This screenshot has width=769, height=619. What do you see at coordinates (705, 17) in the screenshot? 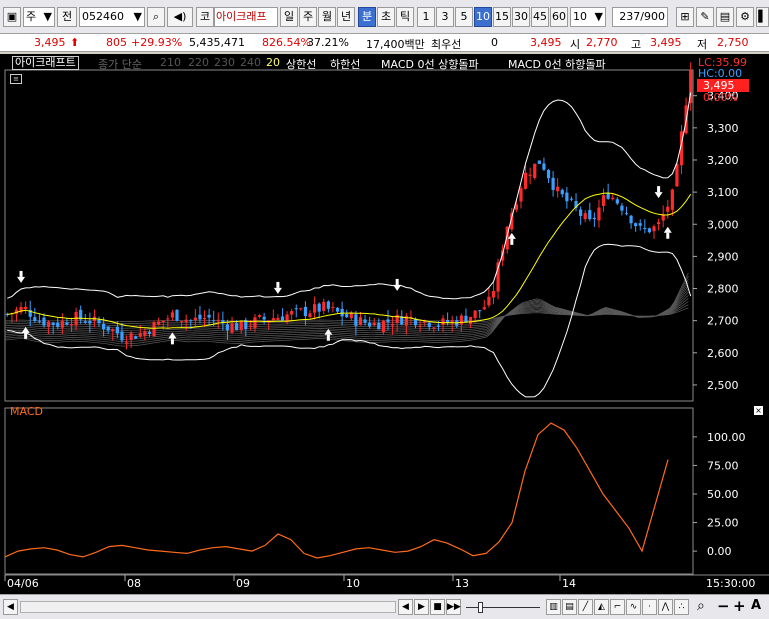
I see `chart-tool-icon: ✎` at bounding box center [705, 17].